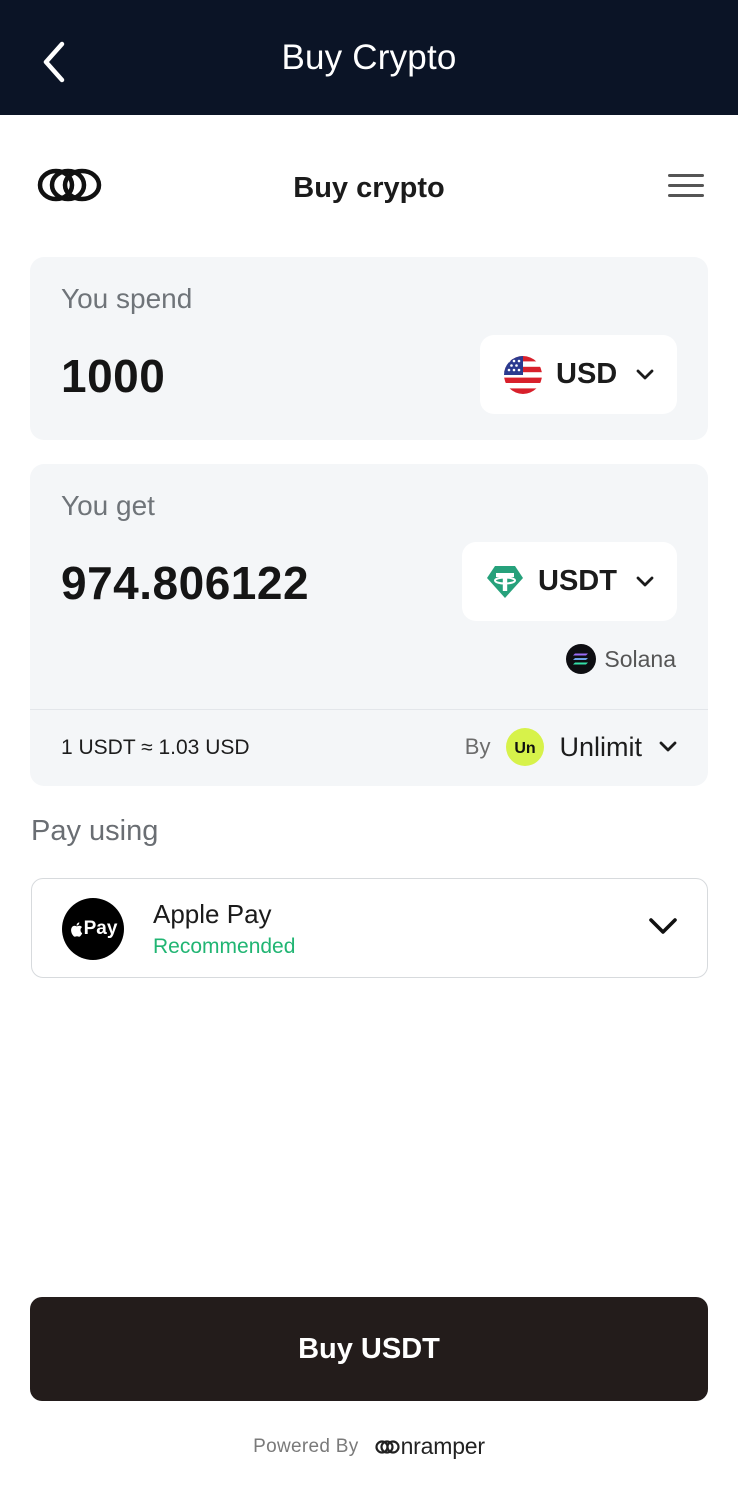 Image resolution: width=738 pixels, height=1499 pixels. What do you see at coordinates (442, 1446) in the screenshot?
I see `onramper-brand-text: nramper` at bounding box center [442, 1446].